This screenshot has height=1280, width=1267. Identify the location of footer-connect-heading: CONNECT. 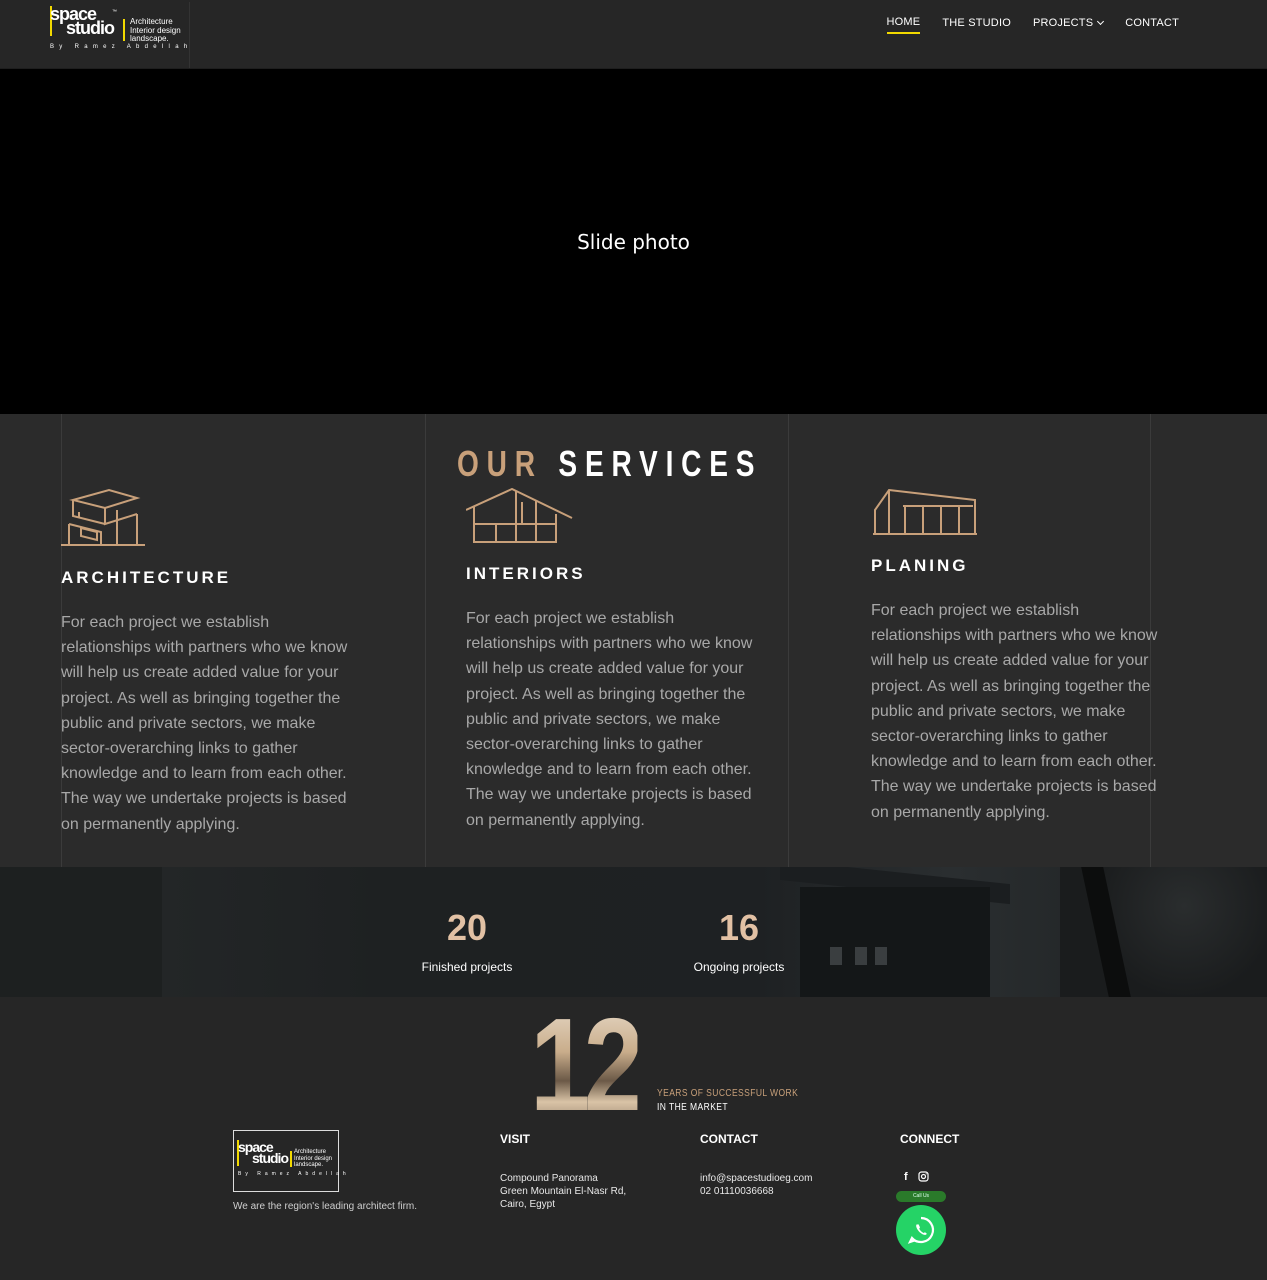
(930, 1139).